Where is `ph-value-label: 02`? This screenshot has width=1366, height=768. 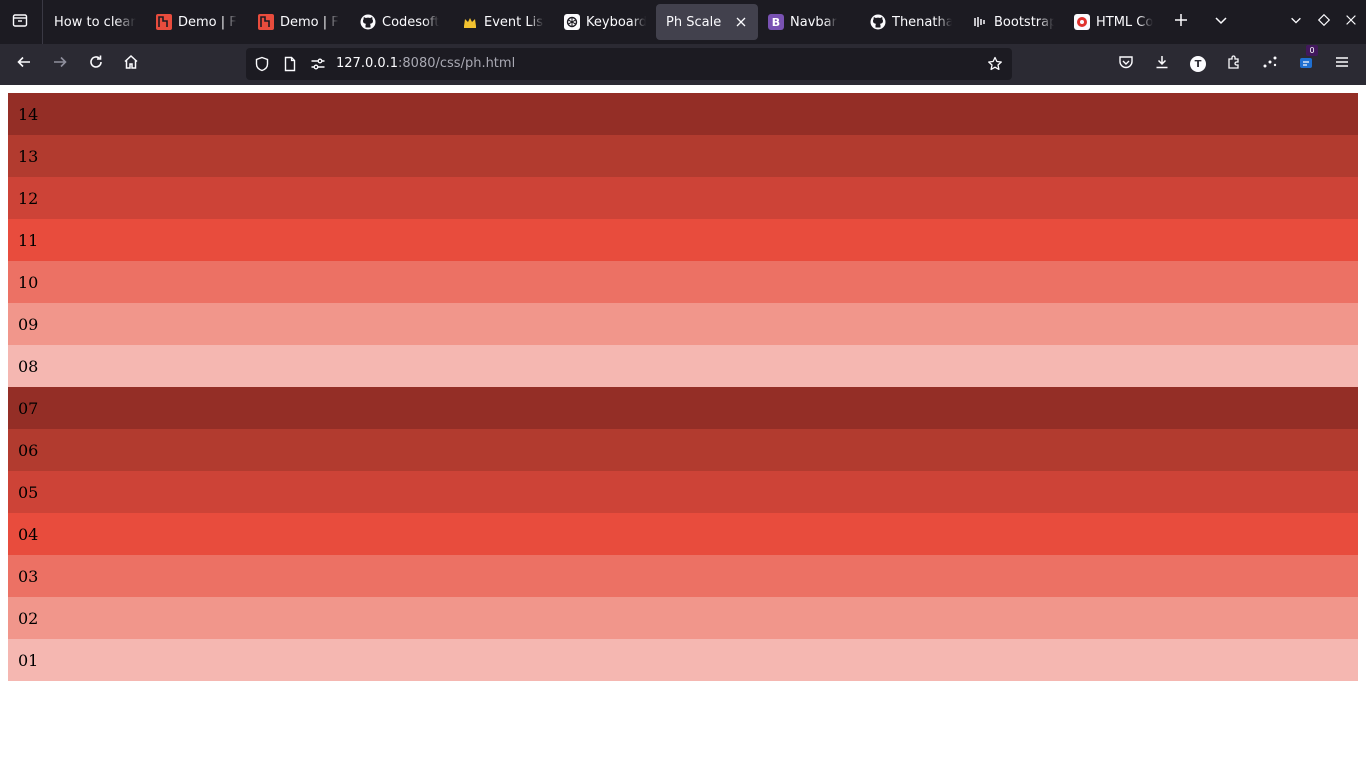
ph-value-label: 02 is located at coordinates (28, 618).